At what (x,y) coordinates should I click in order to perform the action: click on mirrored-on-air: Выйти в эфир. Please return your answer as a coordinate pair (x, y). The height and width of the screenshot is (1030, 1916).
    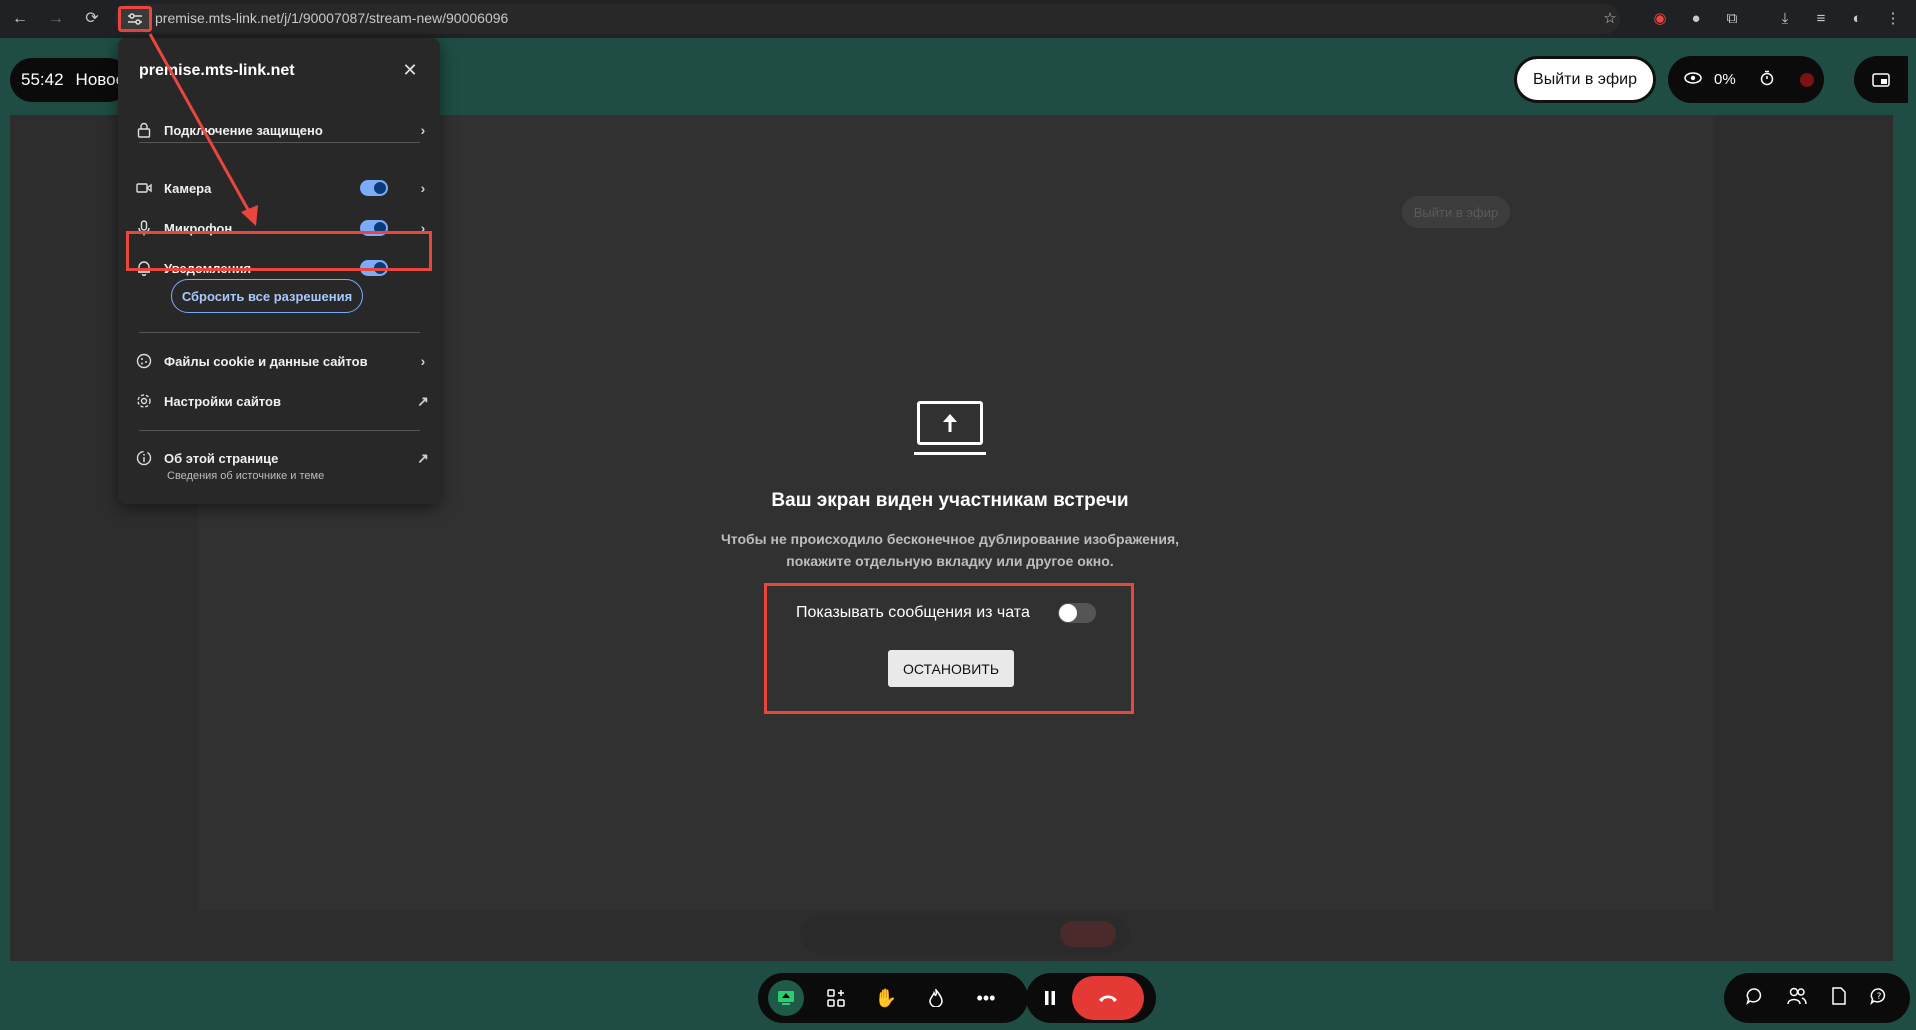
    Looking at the image, I should click on (1456, 212).